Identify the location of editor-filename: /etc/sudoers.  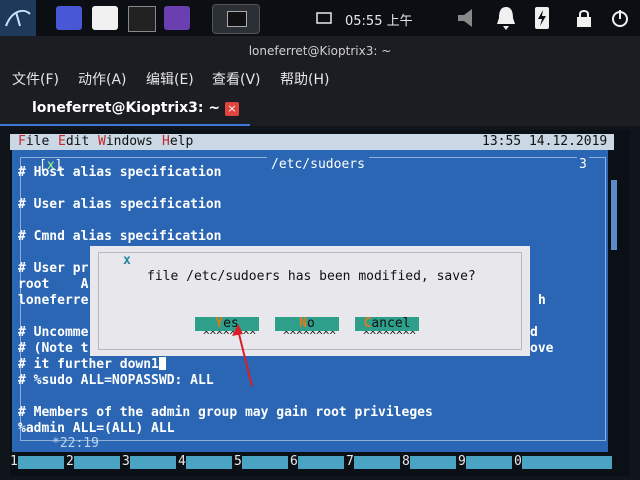
(318, 164).